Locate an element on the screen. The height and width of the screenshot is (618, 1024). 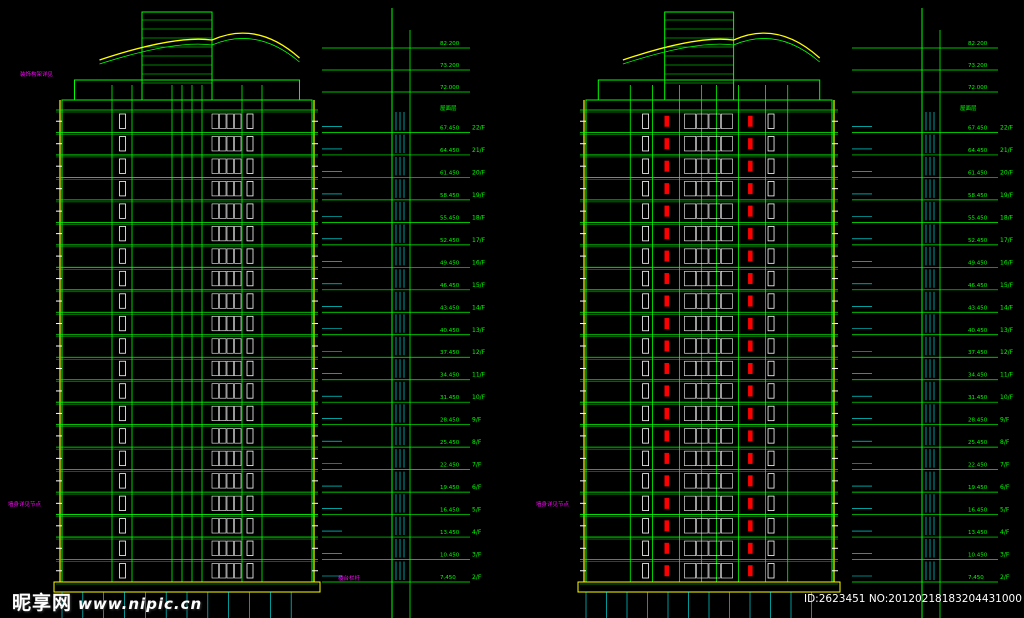
floor-label: 19/F is located at coordinates (1007, 195).